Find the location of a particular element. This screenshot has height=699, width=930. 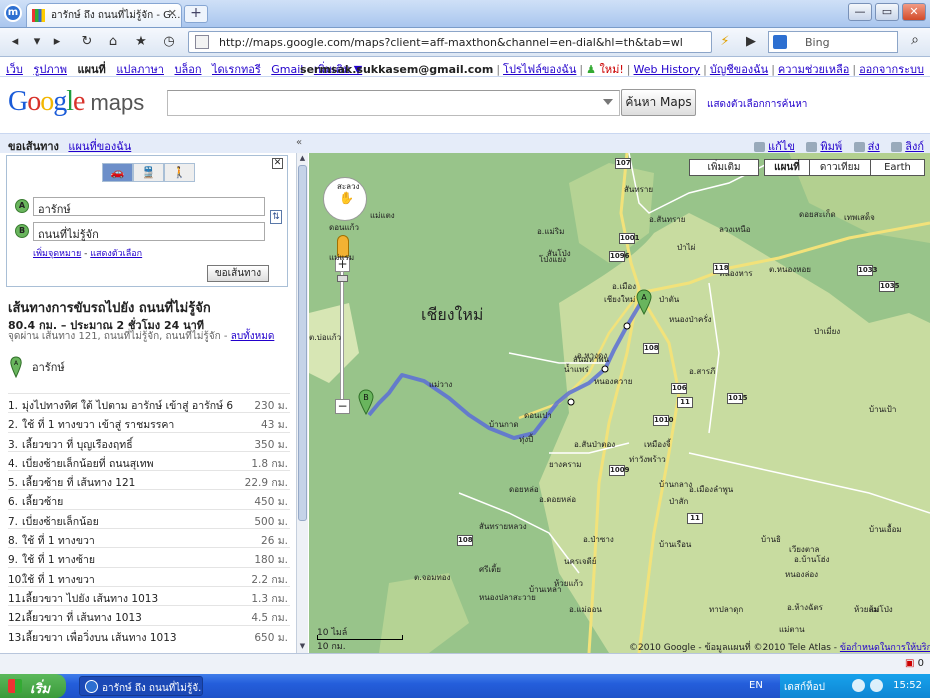

close-icon: ✕ is located at coordinates (277, 163).